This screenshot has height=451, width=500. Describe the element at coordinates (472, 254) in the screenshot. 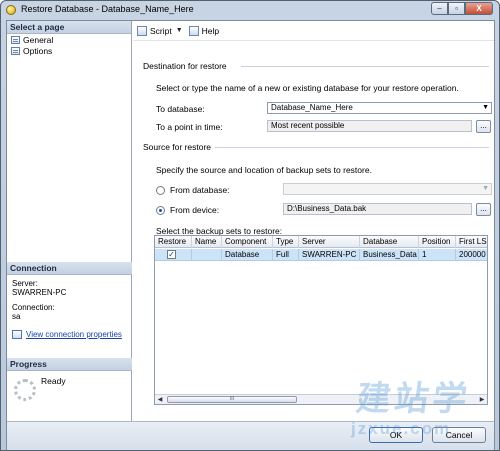

I see `first-lsn-cell: 200000` at that location.